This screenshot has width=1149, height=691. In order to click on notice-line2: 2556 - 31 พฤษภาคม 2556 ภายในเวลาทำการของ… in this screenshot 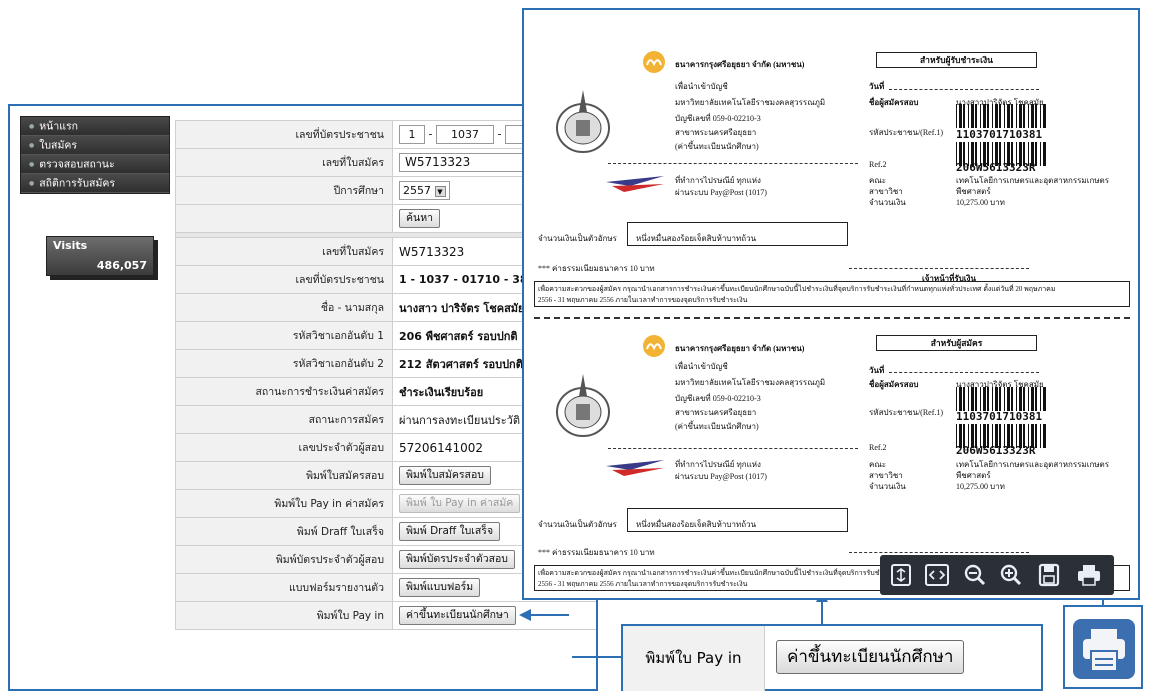, I will do `click(643, 584)`.